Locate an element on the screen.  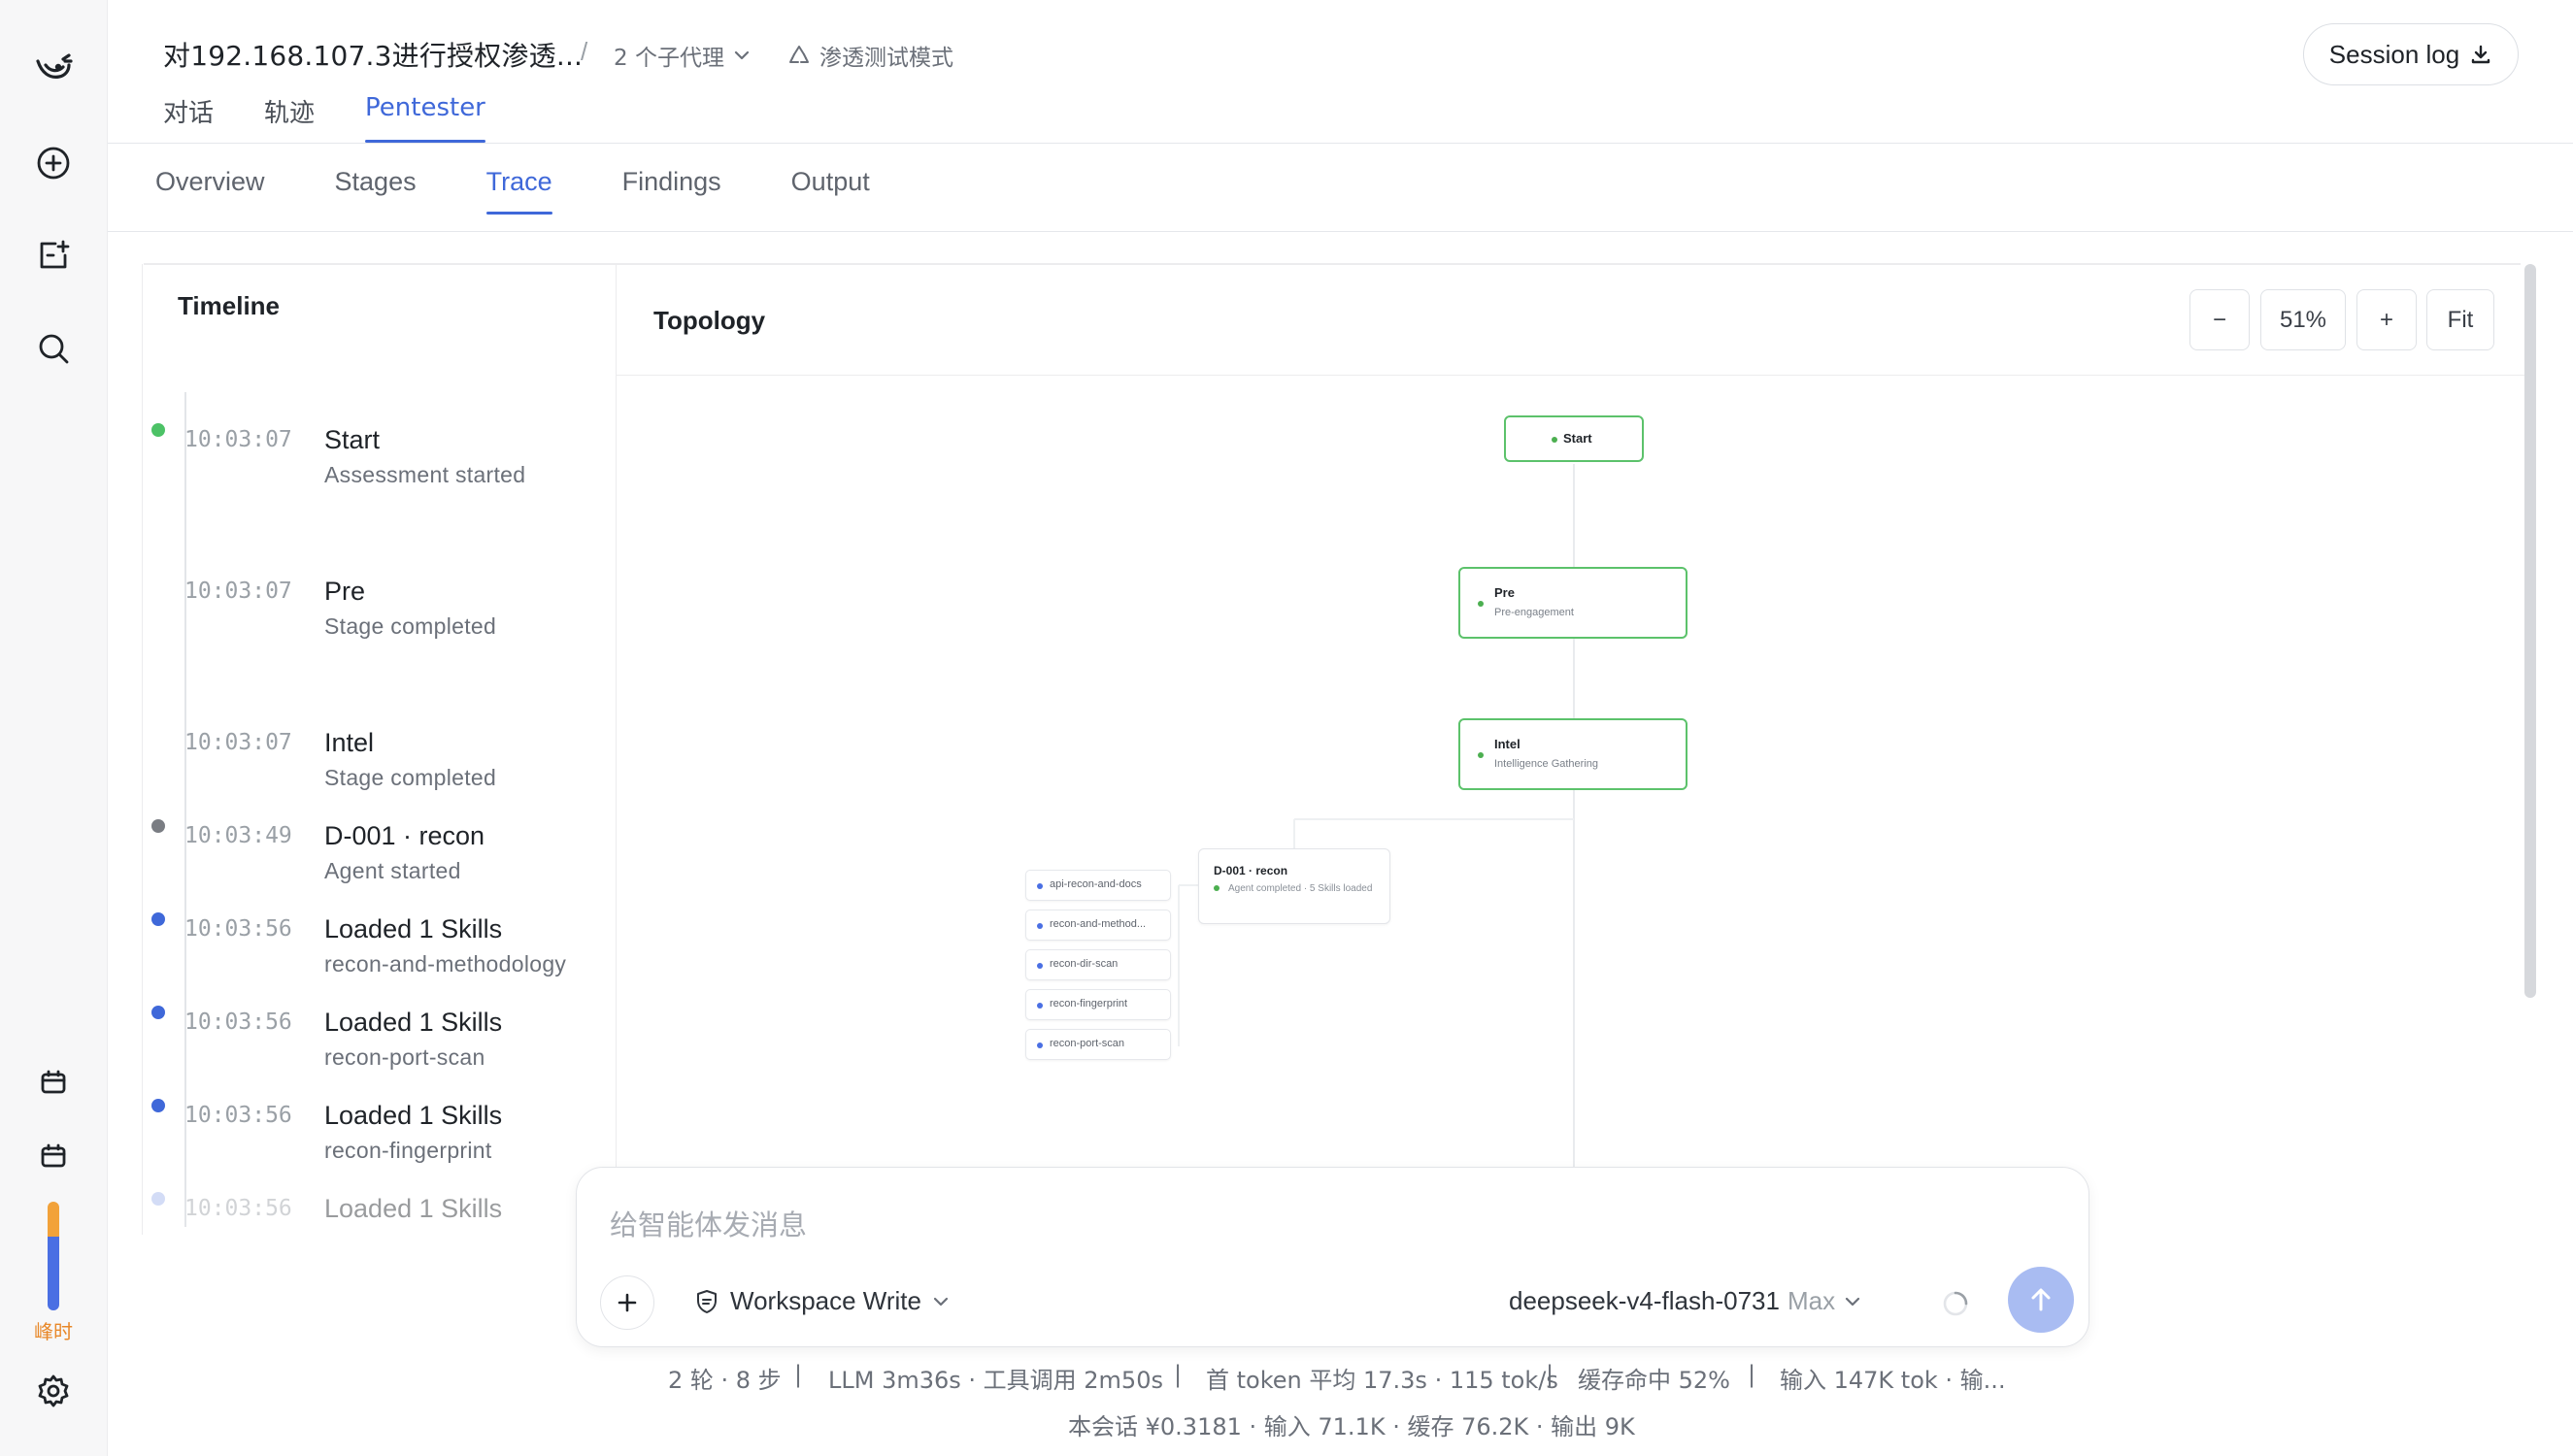
arrow-up-icon is located at coordinates (2041, 1299).